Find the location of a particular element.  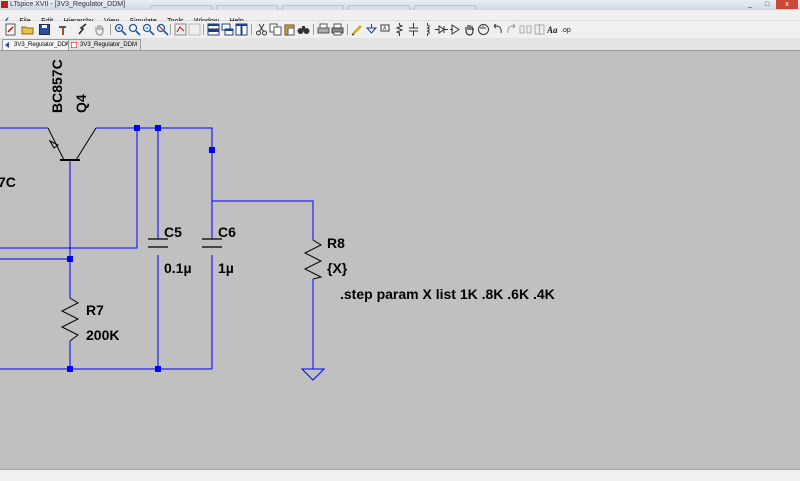

text-icon: Aa is located at coordinates (553, 29).